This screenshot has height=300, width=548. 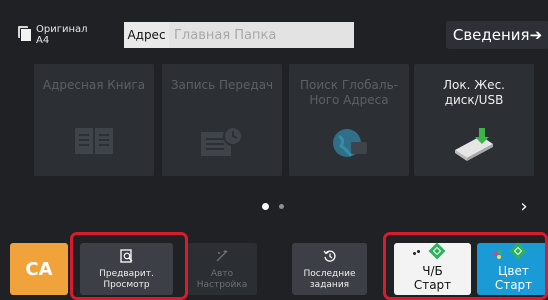 I want to click on tile-label: Поиск Глобаль- Ного Адреса, so click(x=349, y=92).